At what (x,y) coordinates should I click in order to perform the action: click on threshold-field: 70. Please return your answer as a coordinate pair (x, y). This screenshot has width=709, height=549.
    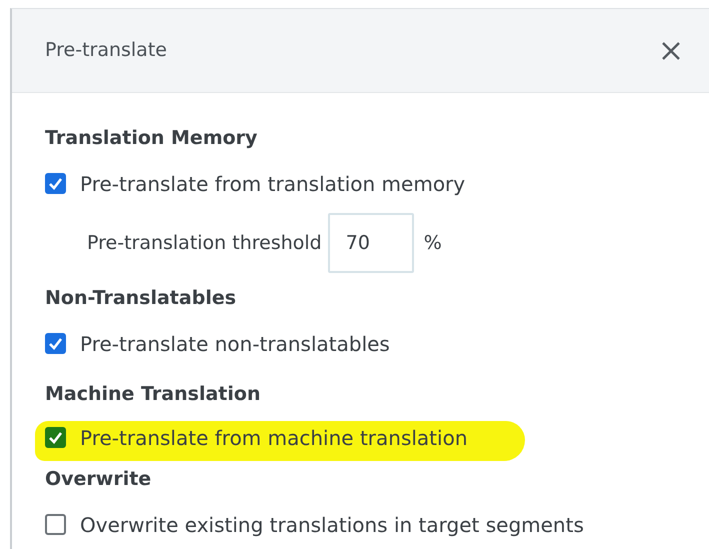
    Looking at the image, I should click on (371, 243).